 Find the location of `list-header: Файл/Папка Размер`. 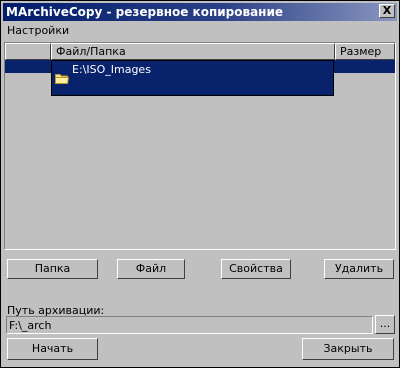

list-header: Файл/Папка Размер is located at coordinates (200, 51).